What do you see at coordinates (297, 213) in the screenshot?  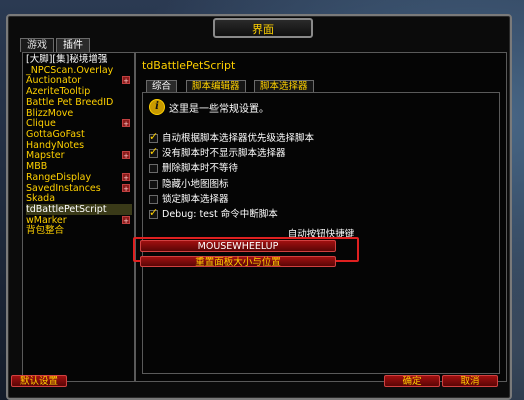 I see `option-debug-test-interrupt: ✓ Debug: test 命令中断脚本` at bounding box center [297, 213].